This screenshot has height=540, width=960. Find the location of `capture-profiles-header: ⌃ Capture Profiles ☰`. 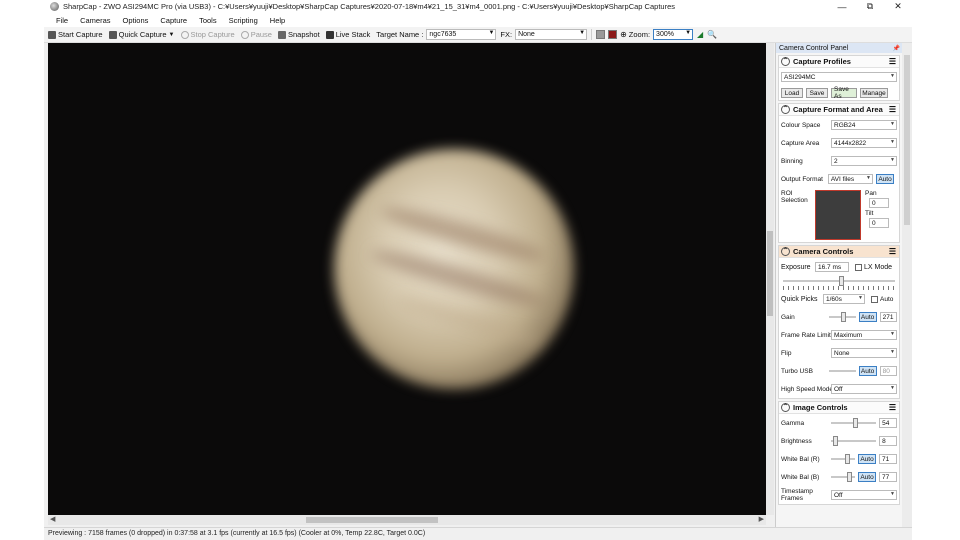

capture-profiles-header: ⌃ Capture Profiles ☰ is located at coordinates (839, 62).